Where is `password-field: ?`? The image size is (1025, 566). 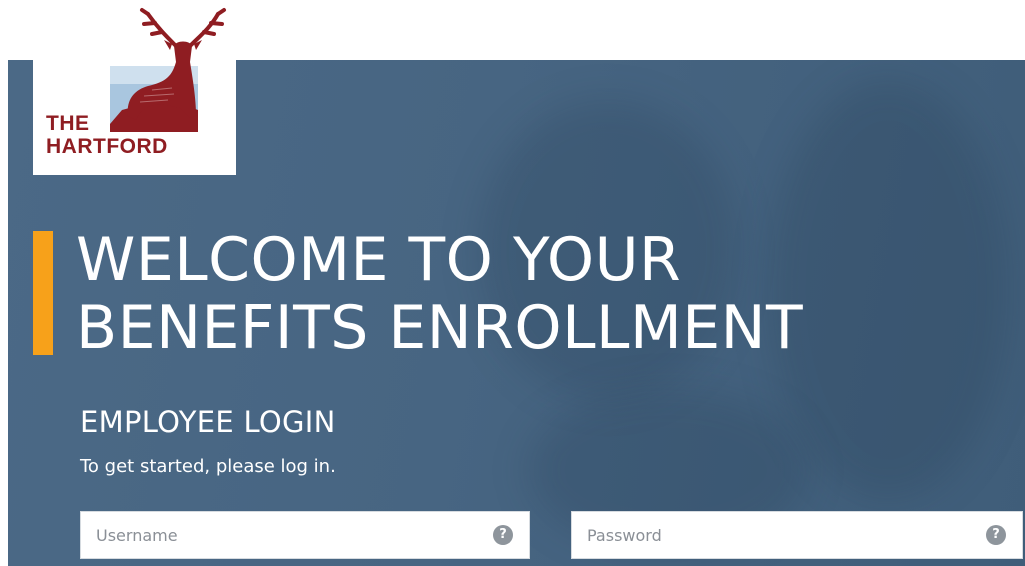 password-field: ? is located at coordinates (797, 535).